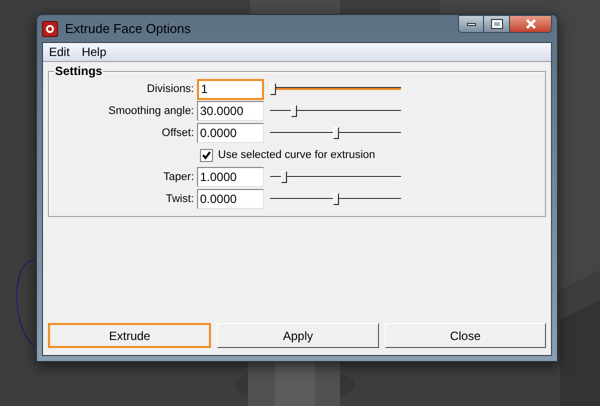 The height and width of the screenshot is (406, 600). What do you see at coordinates (130, 335) in the screenshot?
I see `dialog-button: Extrude` at bounding box center [130, 335].